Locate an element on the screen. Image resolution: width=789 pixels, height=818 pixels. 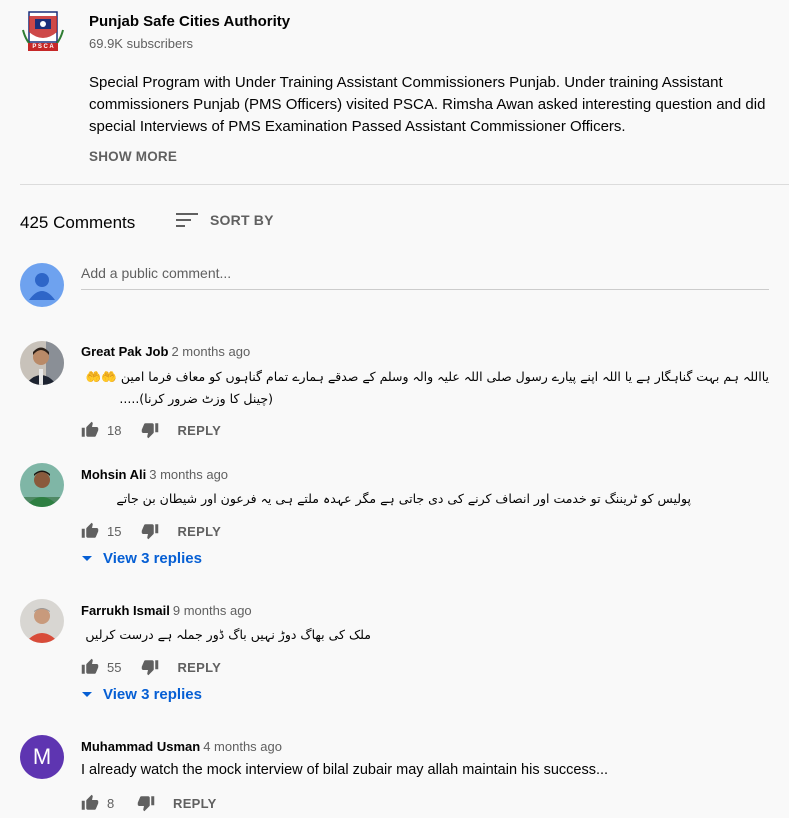
comment-author: Farrukh Ismail 9 months ago is located at coordinates (166, 610).